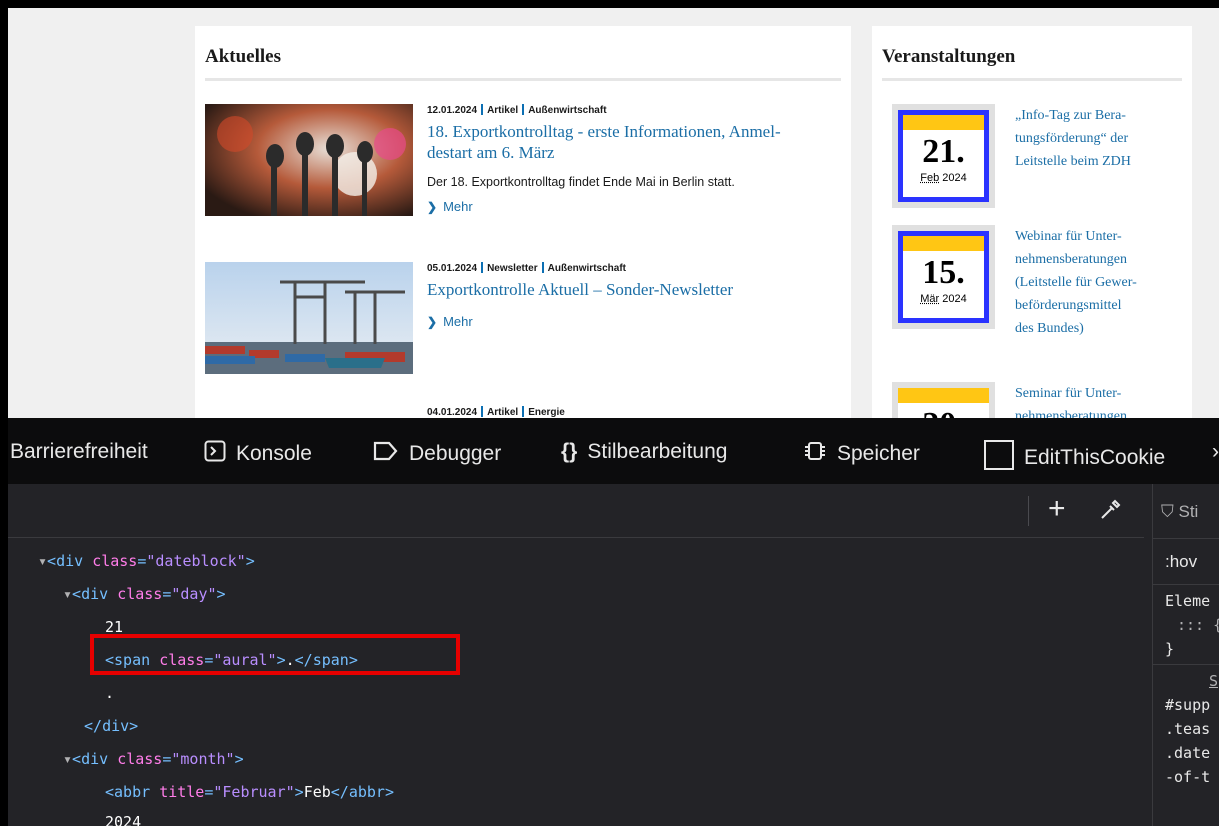  Describe the element at coordinates (943, 400) in the screenshot. I see `date-block: 20.` at that location.